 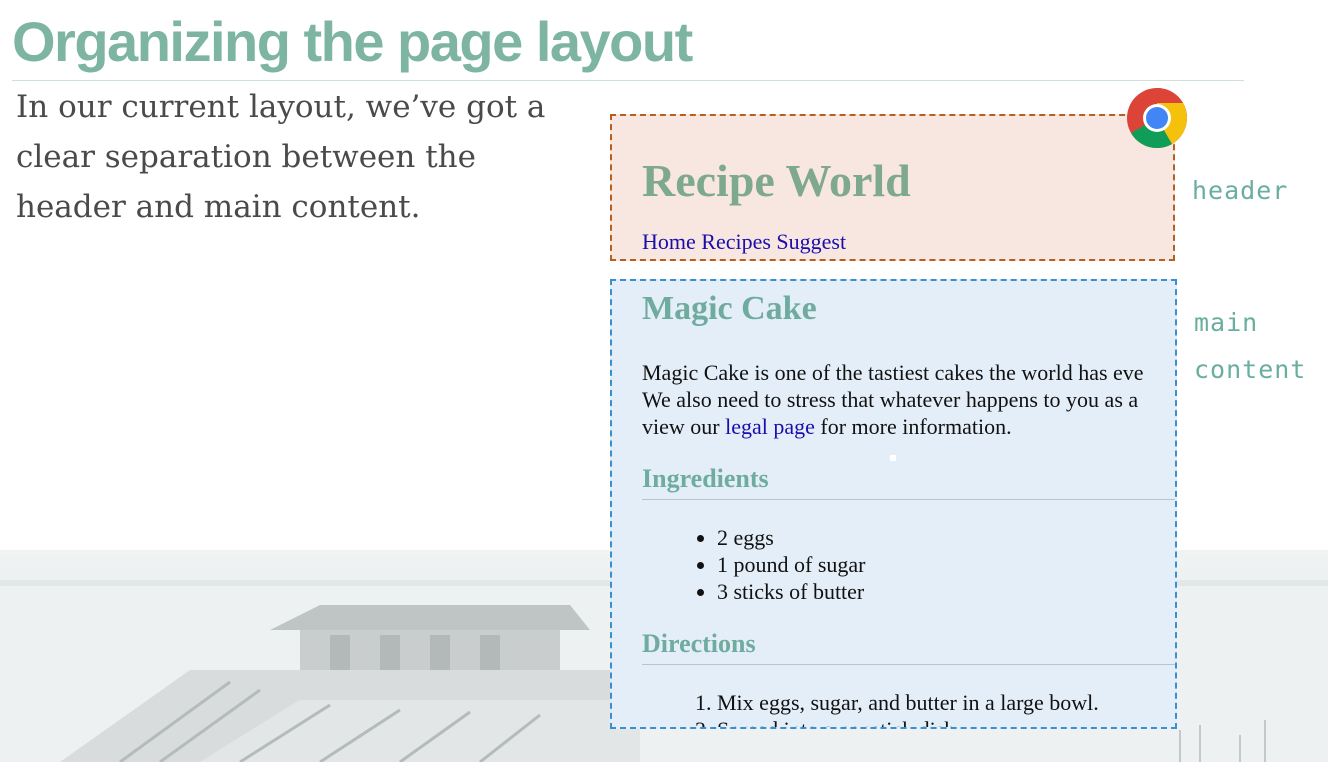 What do you see at coordinates (218, 207) in the screenshot?
I see `intro-line-3: header and main content.` at bounding box center [218, 207].